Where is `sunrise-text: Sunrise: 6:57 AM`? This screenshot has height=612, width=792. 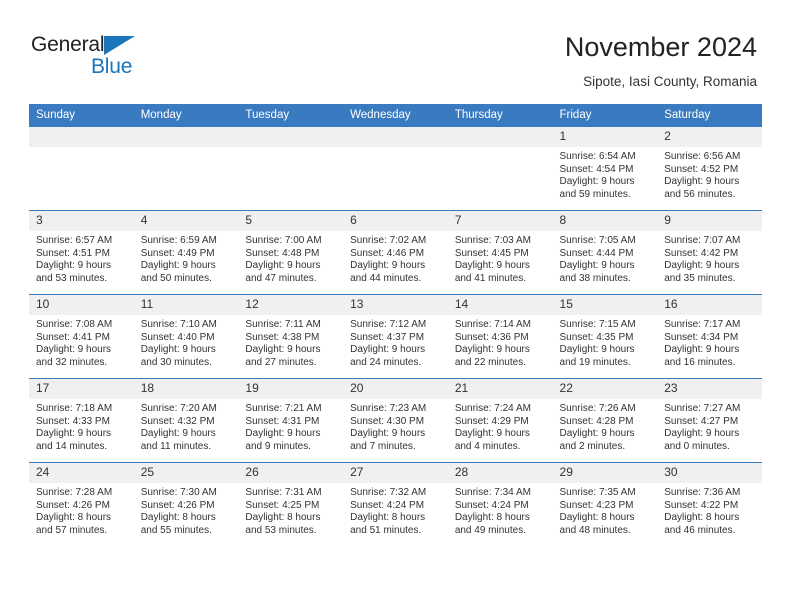 sunrise-text: Sunrise: 6:57 AM is located at coordinates (74, 240).